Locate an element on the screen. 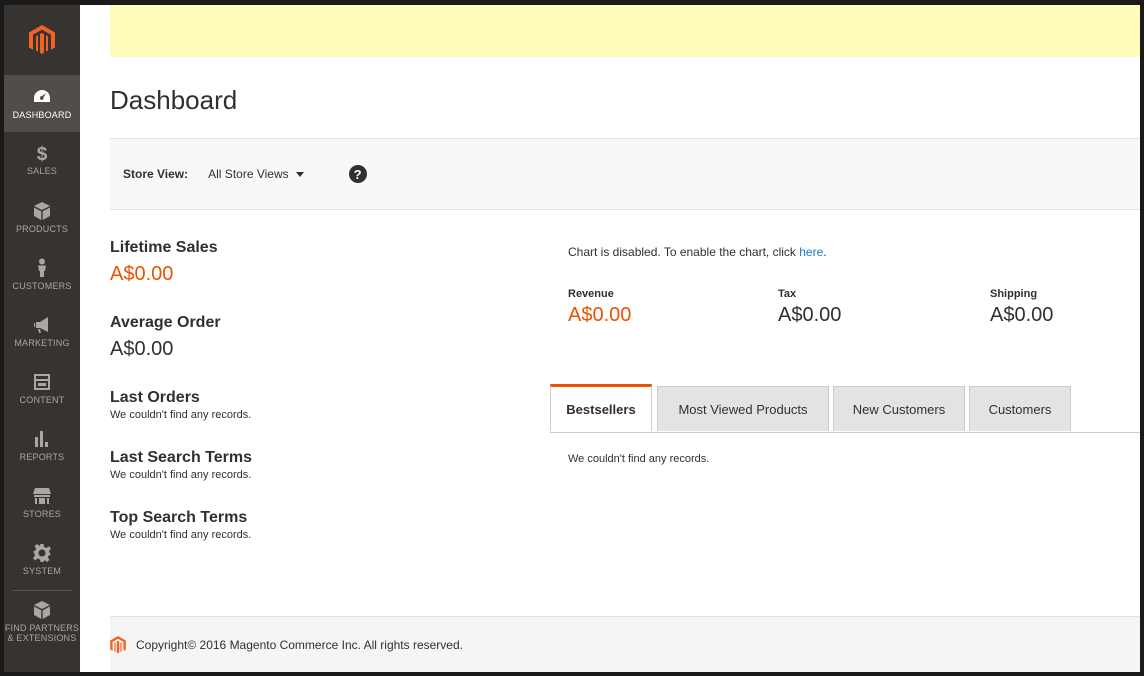 The height and width of the screenshot is (676, 1144). dashboard-gauge-icon is located at coordinates (42, 96).